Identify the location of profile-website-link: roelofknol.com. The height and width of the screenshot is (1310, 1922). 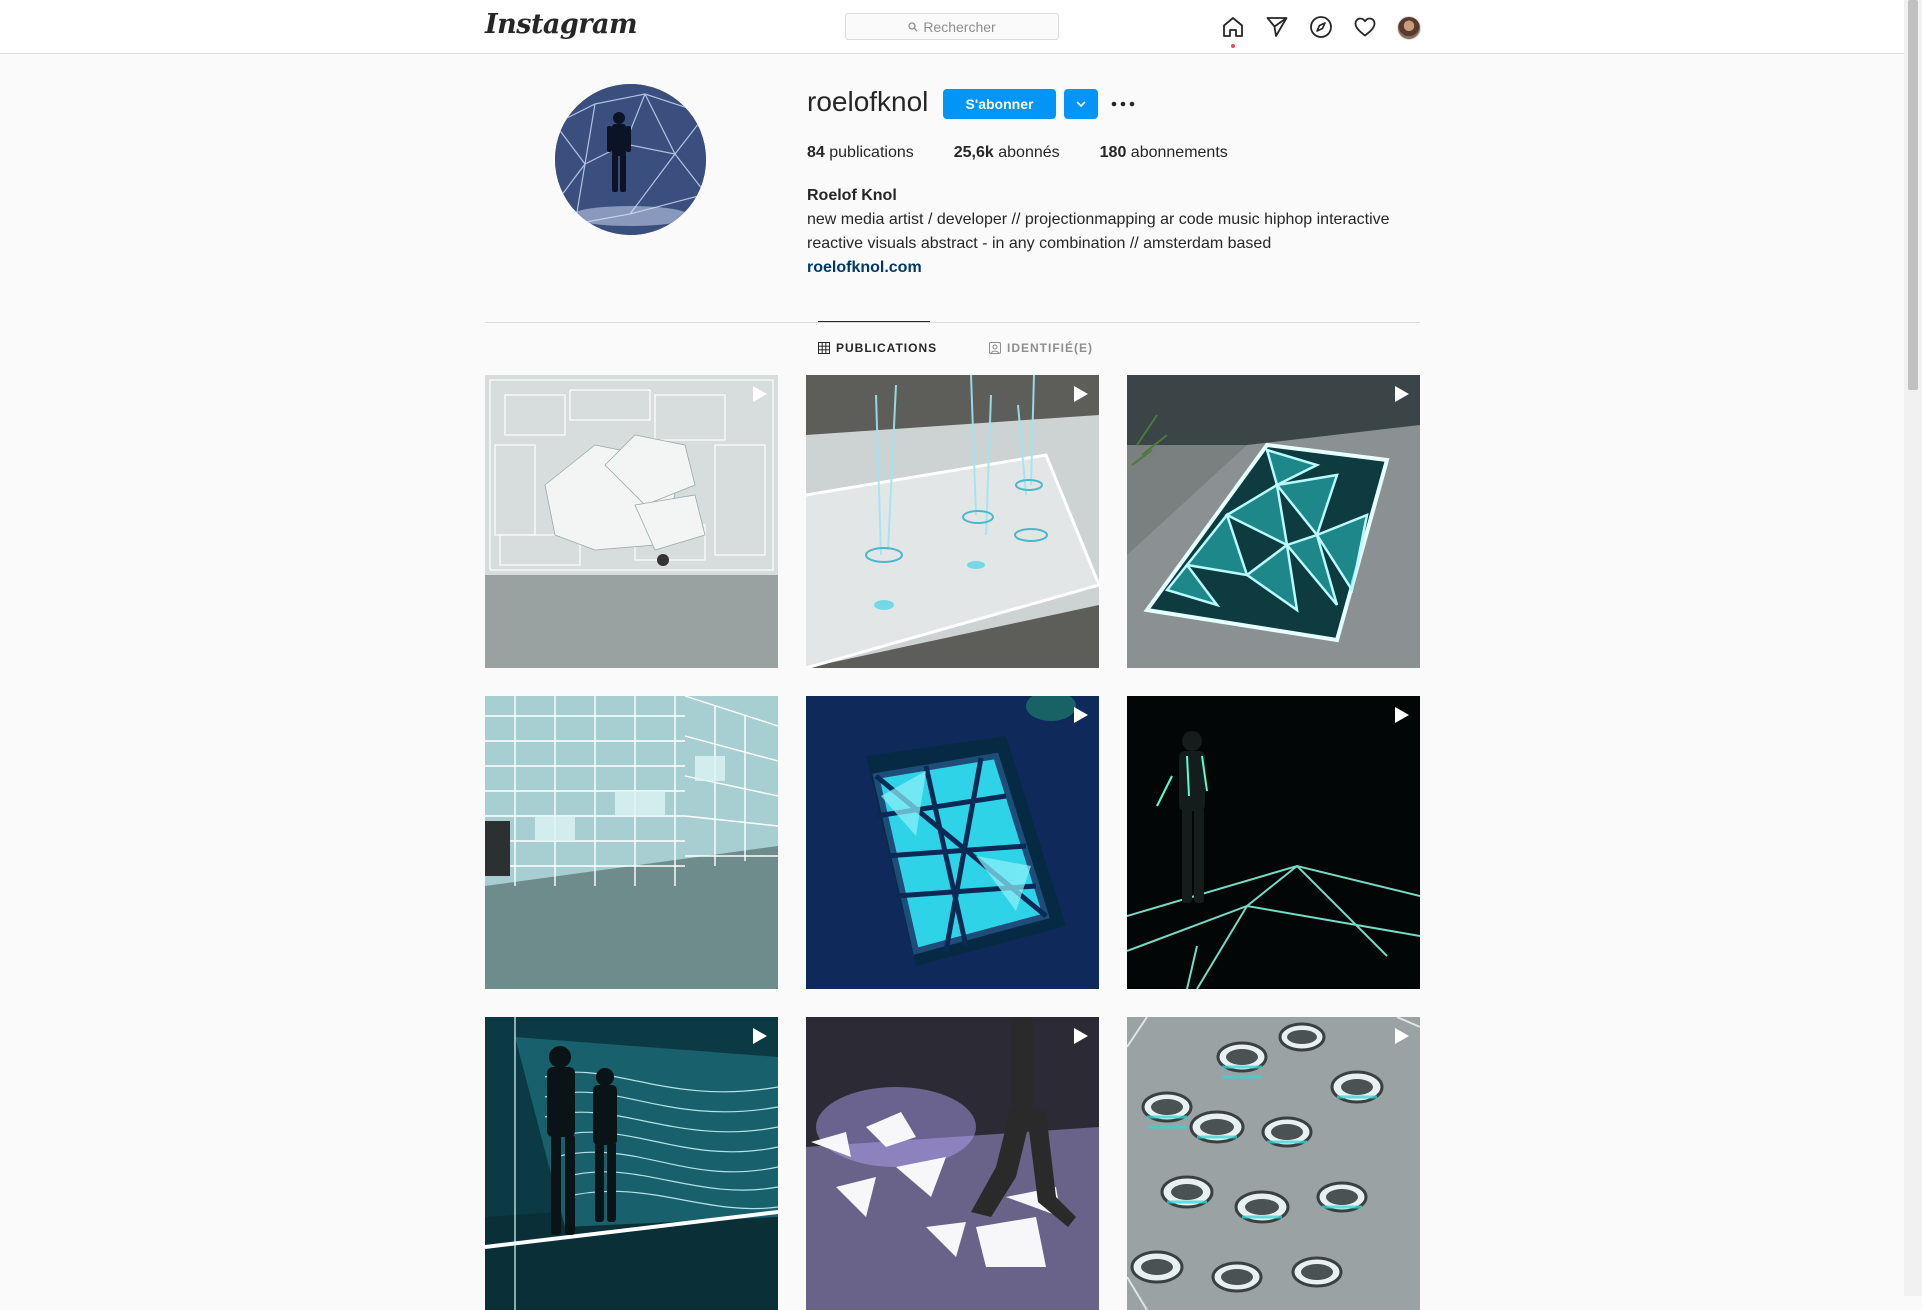
(1107, 268).